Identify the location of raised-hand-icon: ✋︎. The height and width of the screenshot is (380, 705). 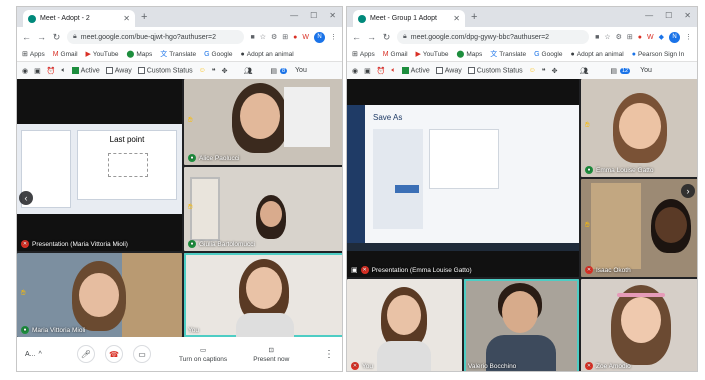
(190, 207).